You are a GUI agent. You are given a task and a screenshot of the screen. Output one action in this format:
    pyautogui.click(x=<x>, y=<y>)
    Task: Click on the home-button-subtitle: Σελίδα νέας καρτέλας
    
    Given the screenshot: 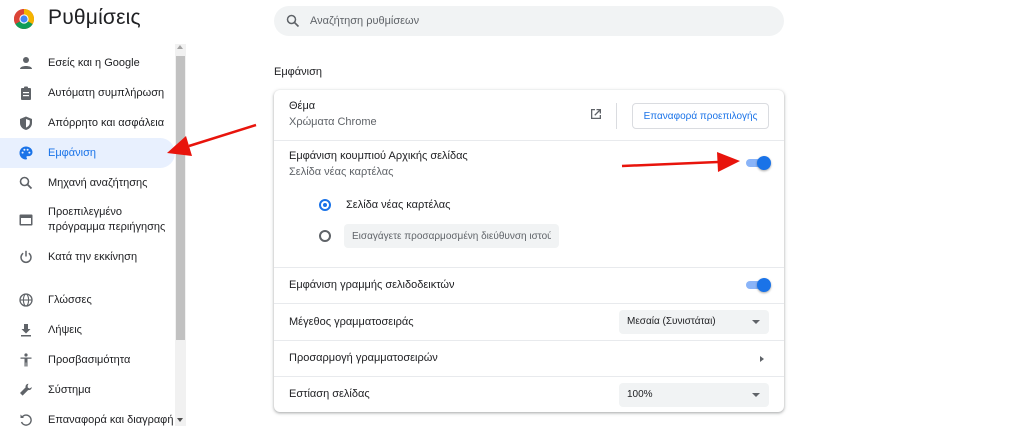 What is the action you would take?
    pyautogui.click(x=341, y=172)
    